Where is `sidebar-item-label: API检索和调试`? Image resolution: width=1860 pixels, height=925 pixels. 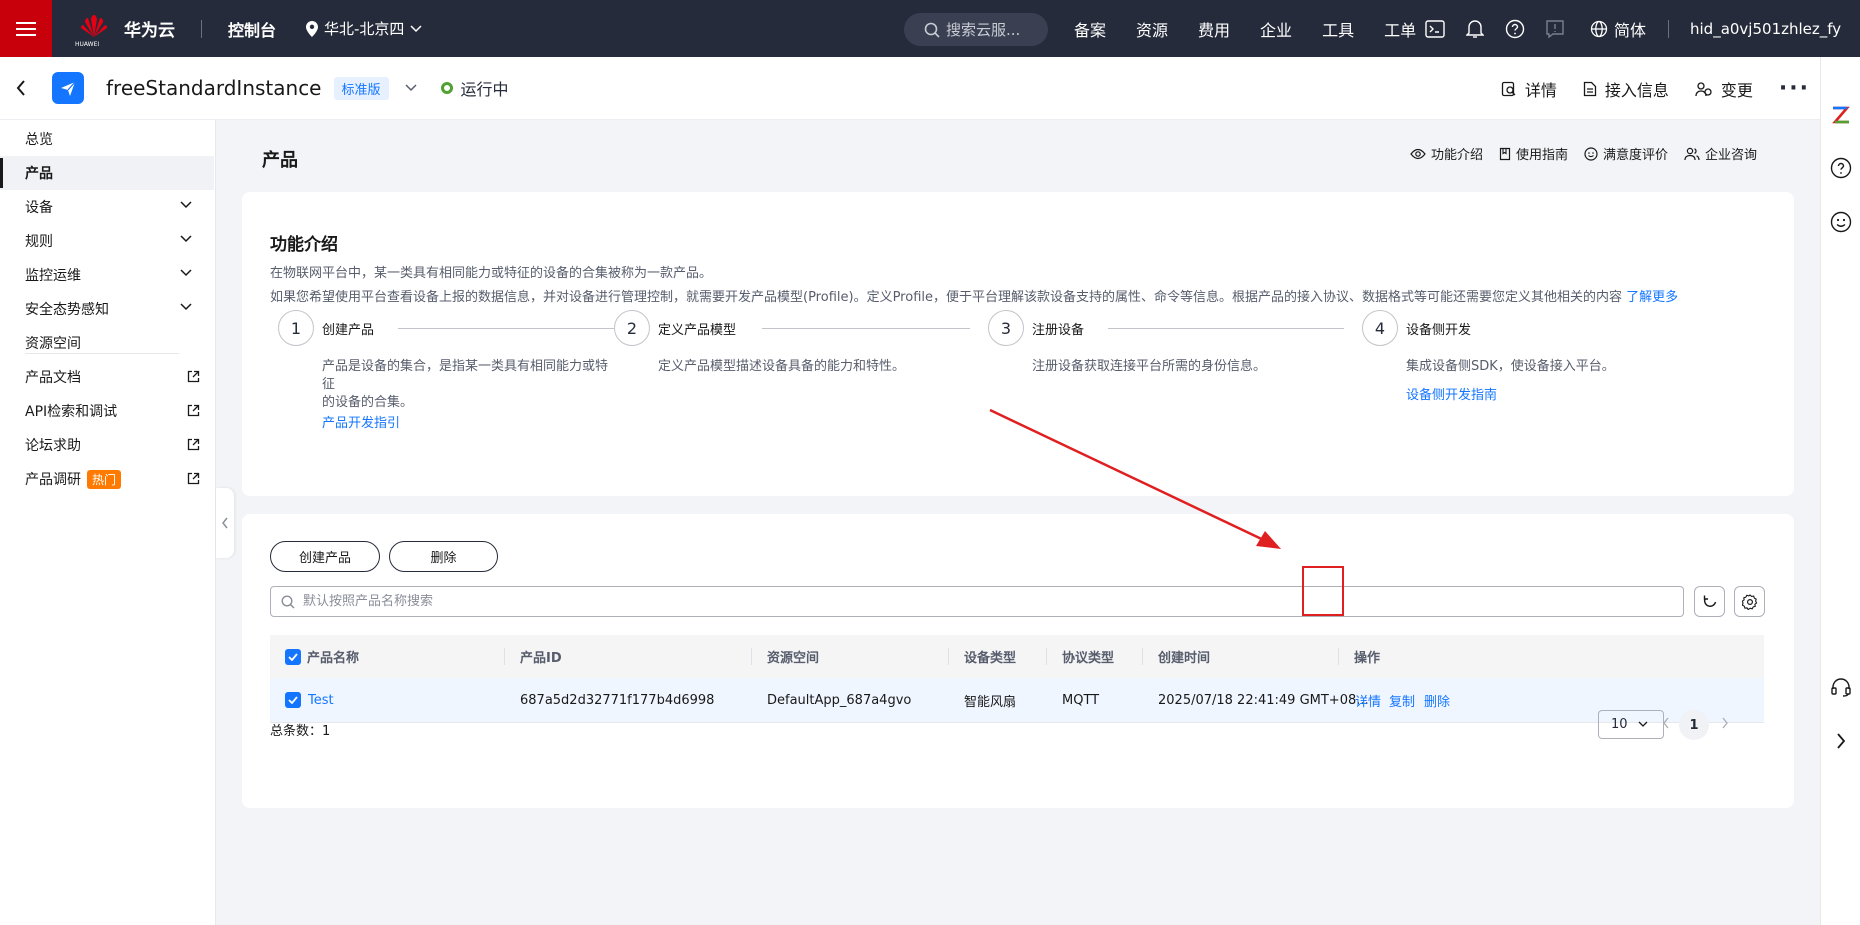 sidebar-item-label: API检索和调试 is located at coordinates (71, 412).